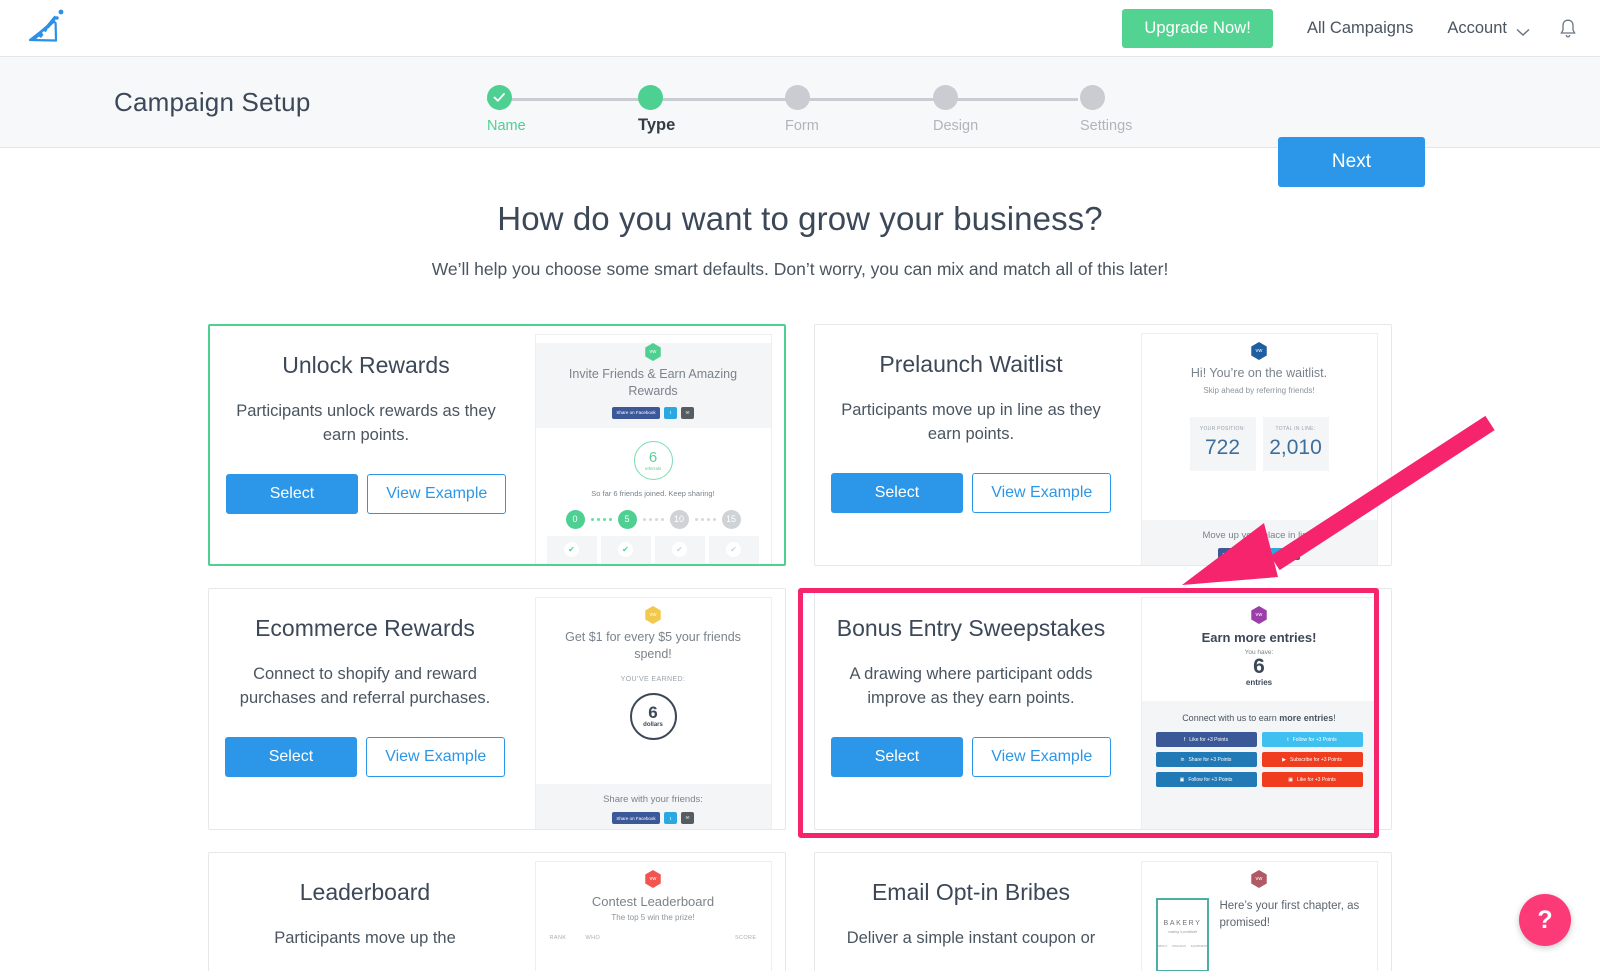 The image size is (1600, 971). Describe the element at coordinates (575, 519) in the screenshot. I see `milestone-0: 0` at that location.